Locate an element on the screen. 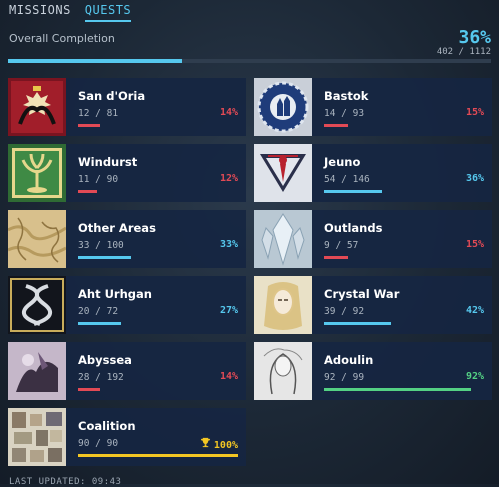  region-percent: 12% is located at coordinates (229, 178).